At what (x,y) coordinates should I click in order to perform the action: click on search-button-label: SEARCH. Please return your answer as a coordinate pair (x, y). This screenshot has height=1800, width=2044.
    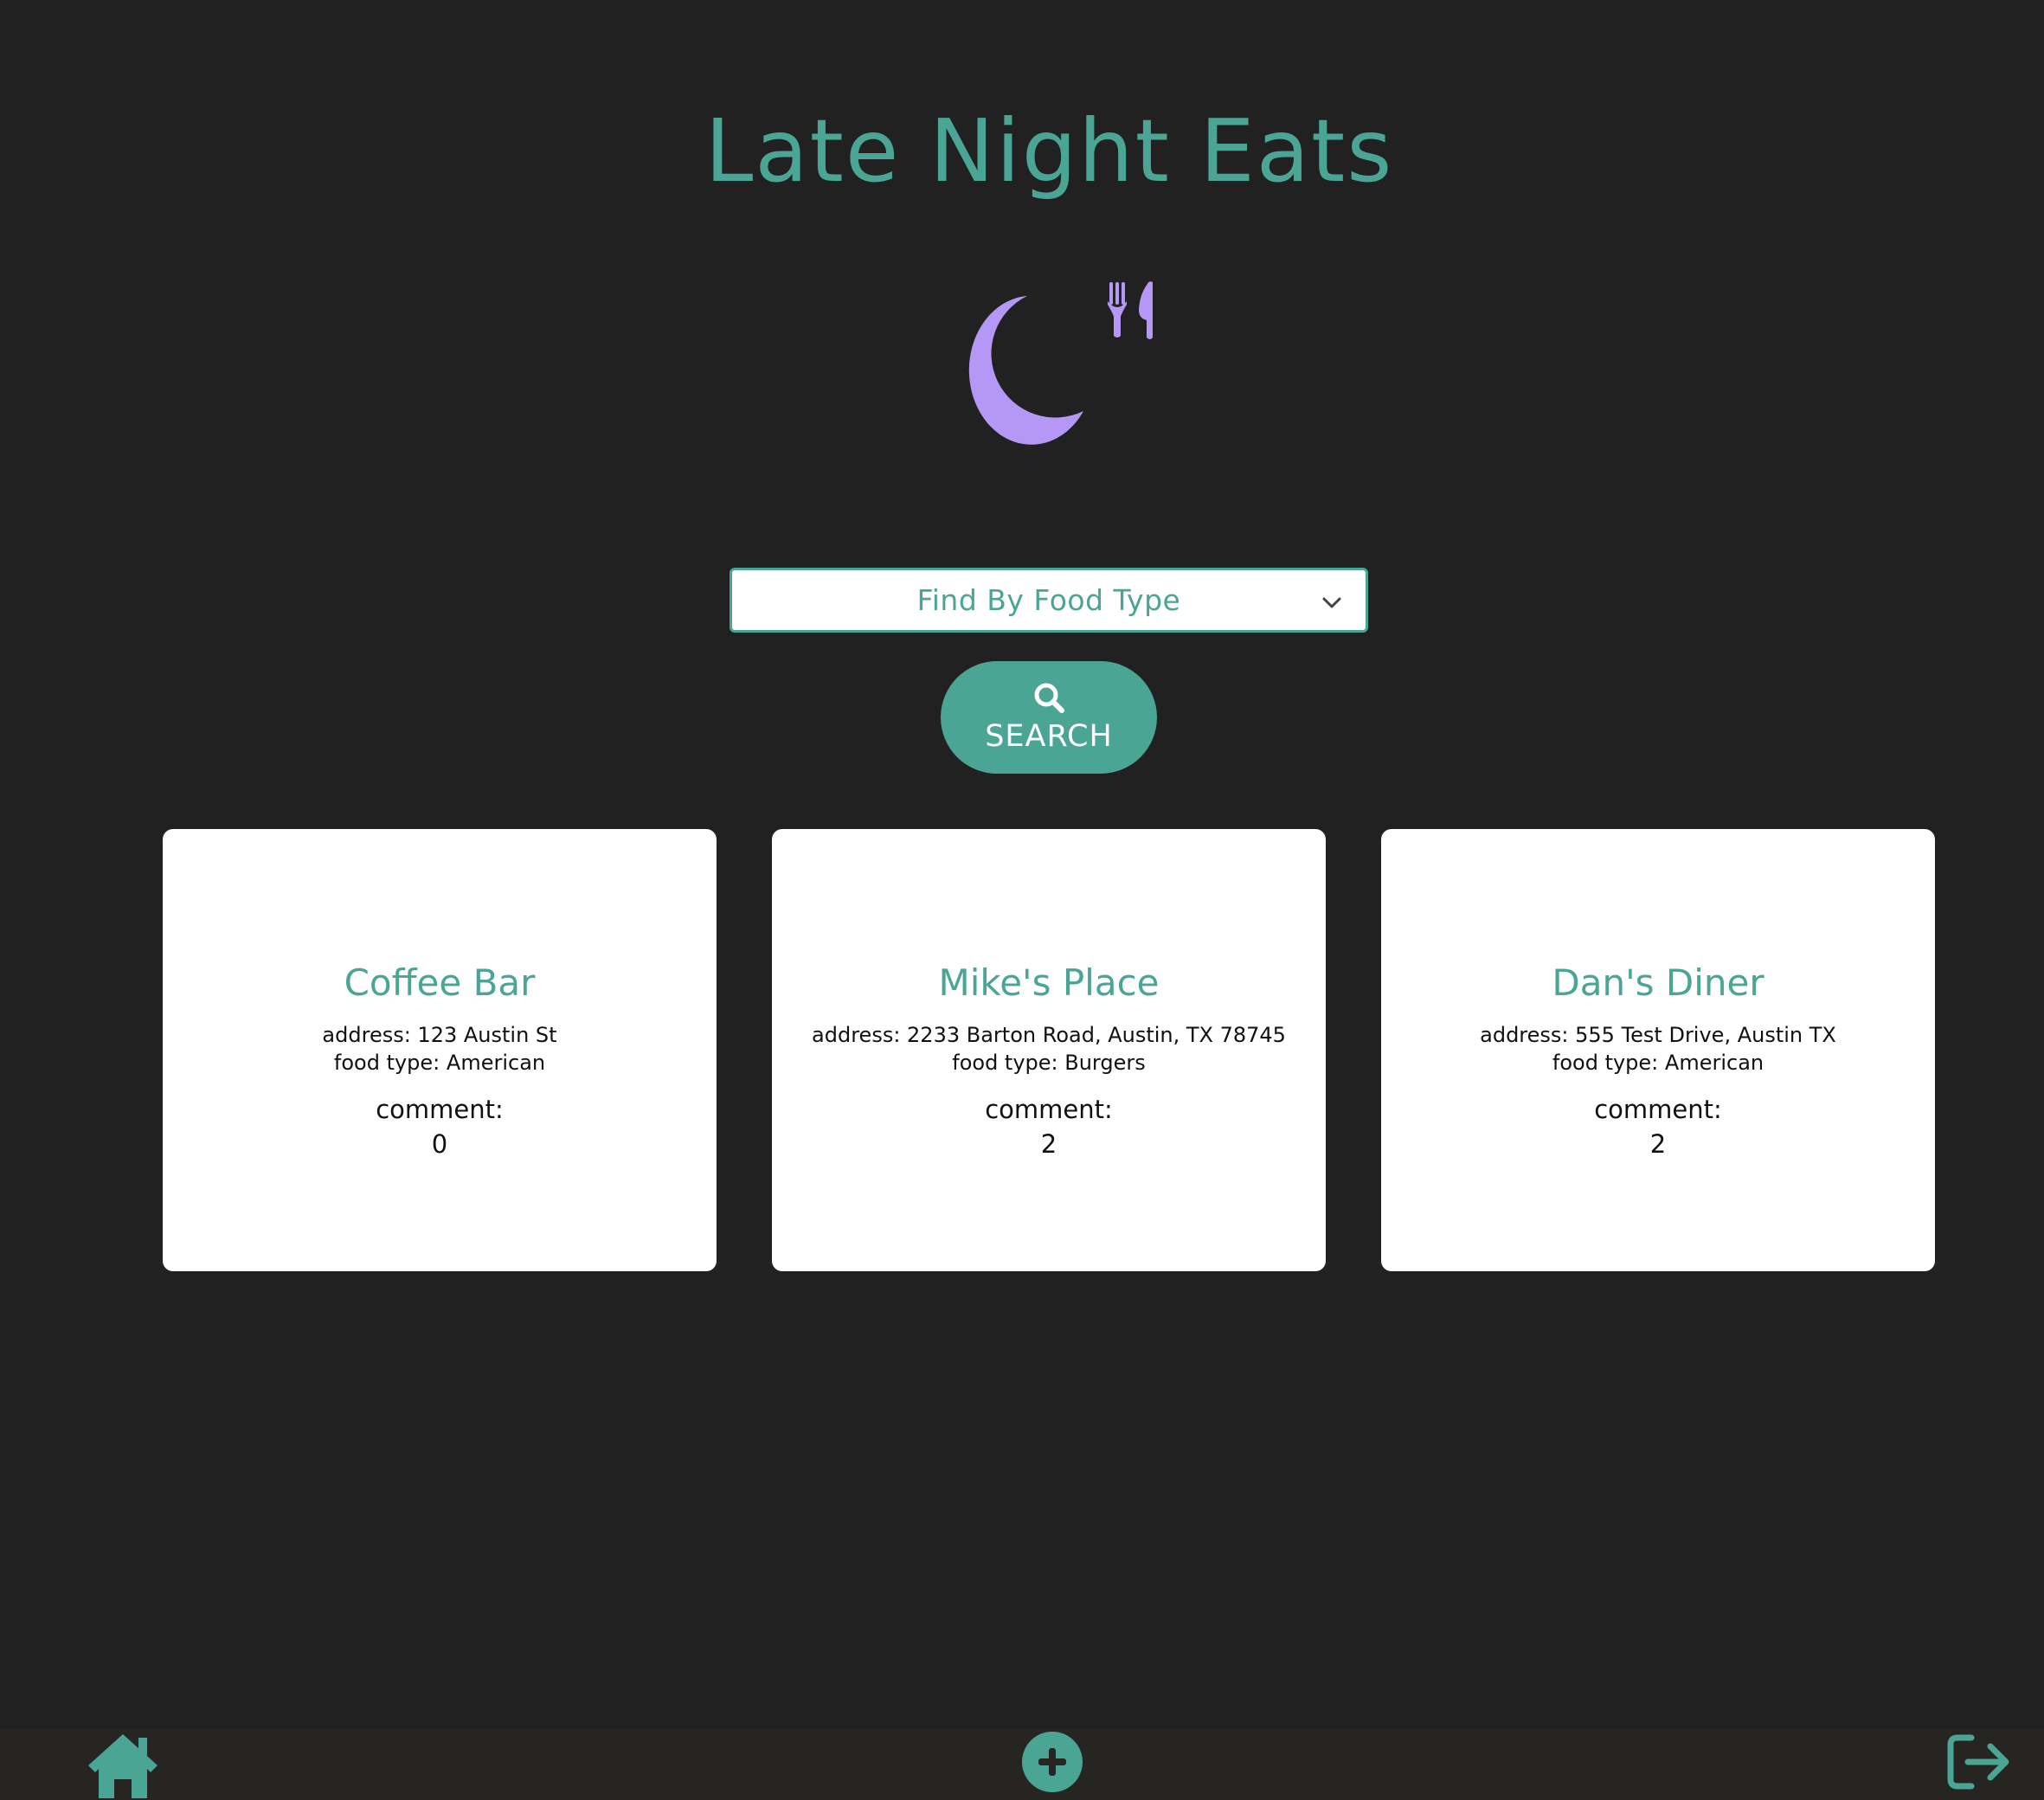
    Looking at the image, I should click on (1049, 736).